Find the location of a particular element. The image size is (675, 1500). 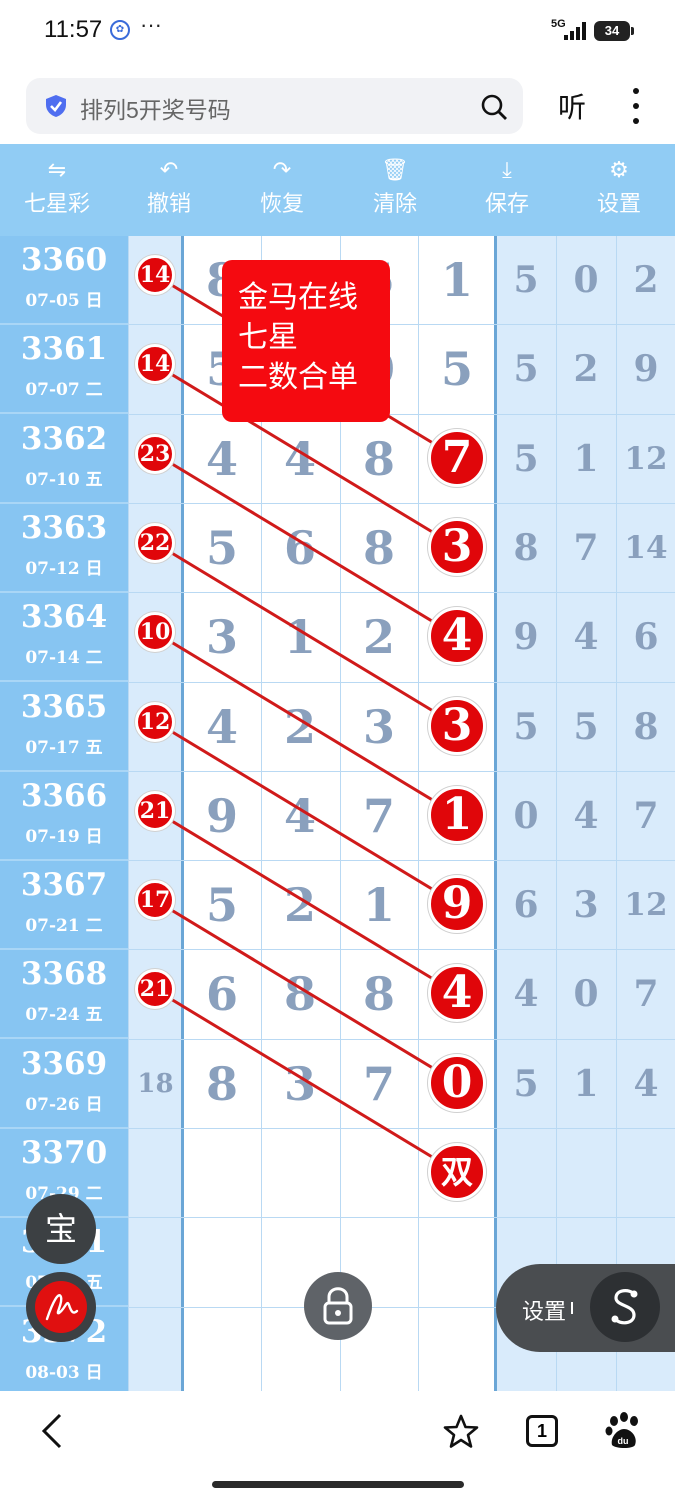

tabs-button: 1 is located at coordinates (542, 1431).